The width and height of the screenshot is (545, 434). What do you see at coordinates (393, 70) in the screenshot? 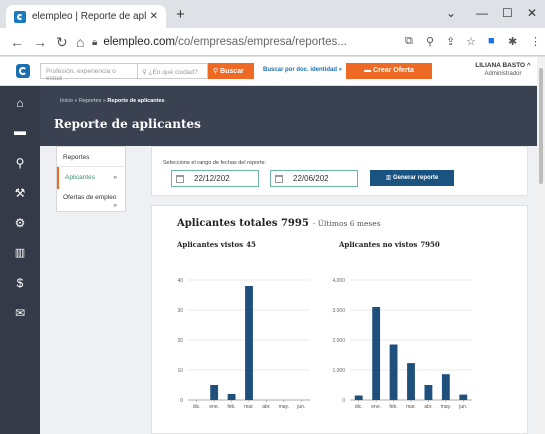
I see `create-offer-label: Crear Oferta` at bounding box center [393, 70].